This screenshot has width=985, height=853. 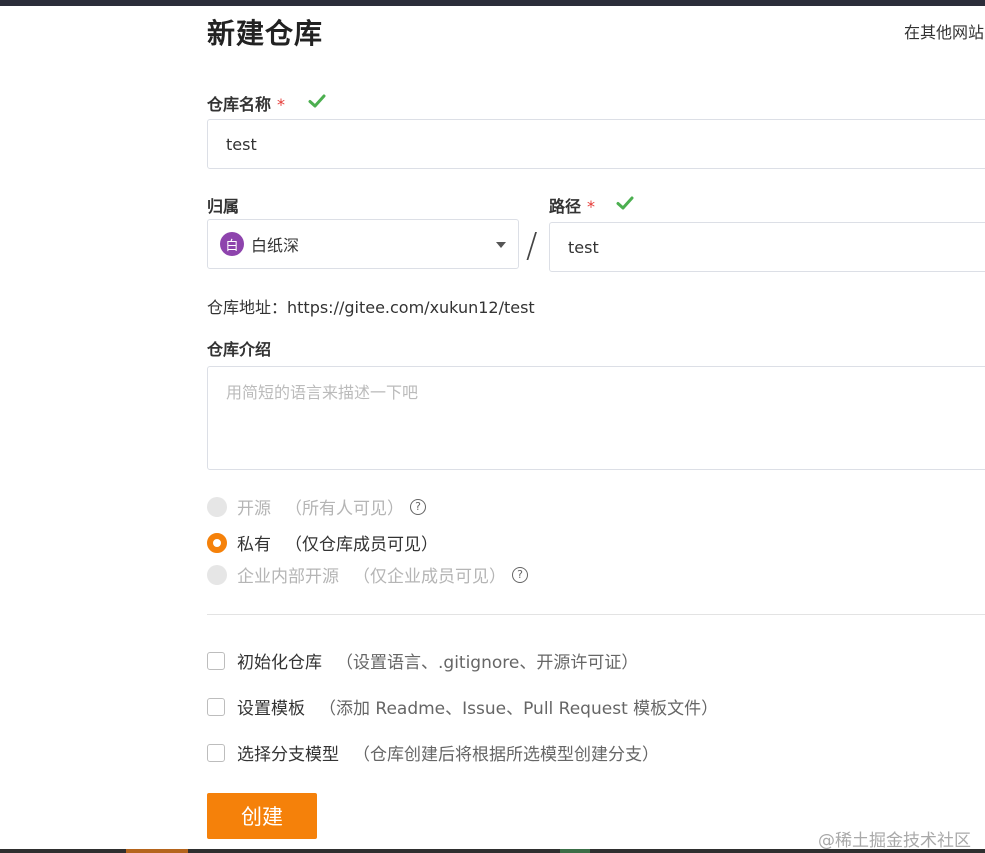 I want to click on option-branch-model: 选择分支模型 （仓库创建后将根据所选模型创建分支）, so click(x=433, y=752).